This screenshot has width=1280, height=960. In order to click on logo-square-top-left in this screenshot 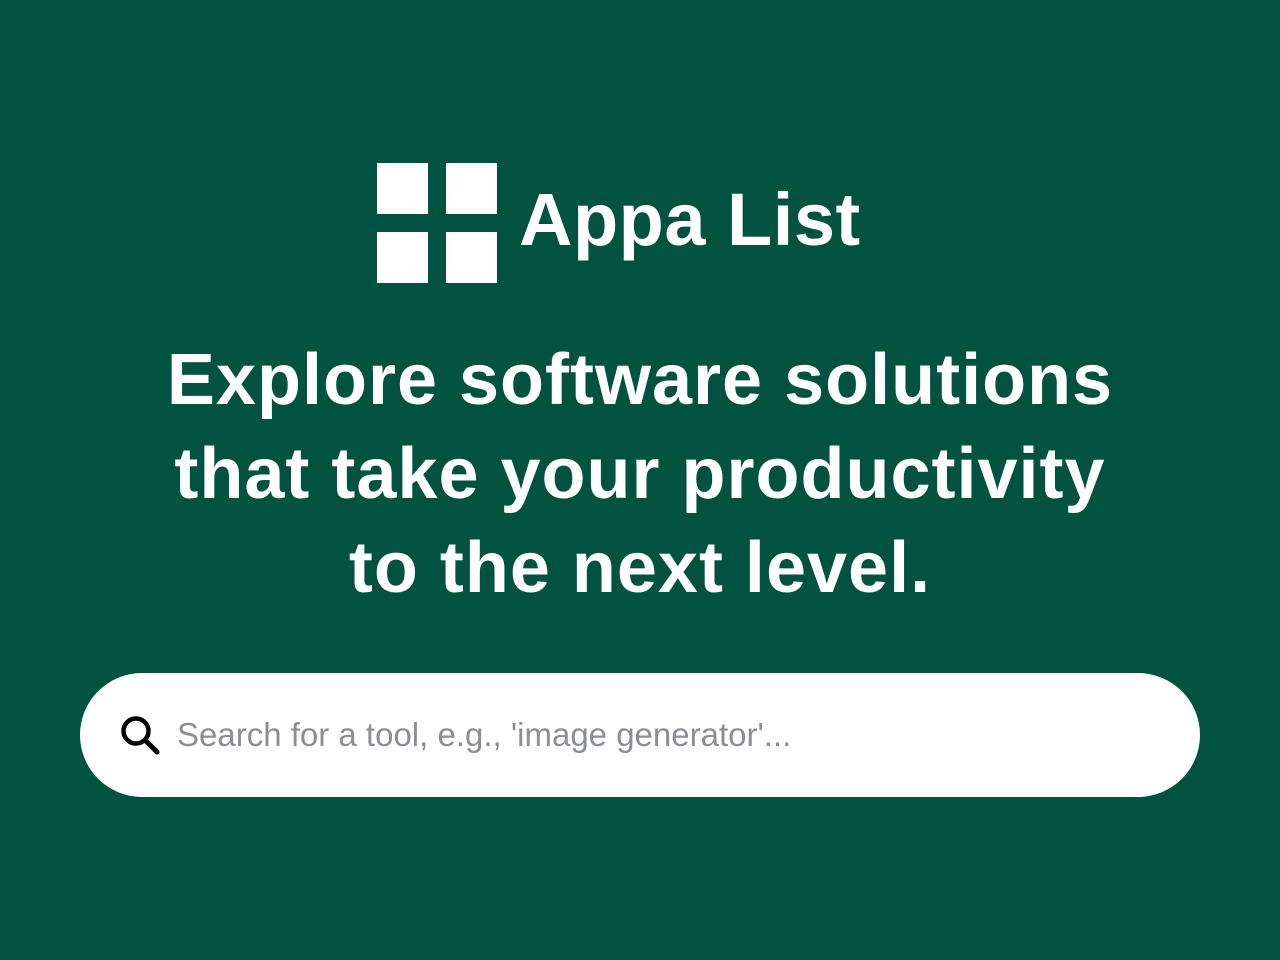, I will do `click(402, 188)`.